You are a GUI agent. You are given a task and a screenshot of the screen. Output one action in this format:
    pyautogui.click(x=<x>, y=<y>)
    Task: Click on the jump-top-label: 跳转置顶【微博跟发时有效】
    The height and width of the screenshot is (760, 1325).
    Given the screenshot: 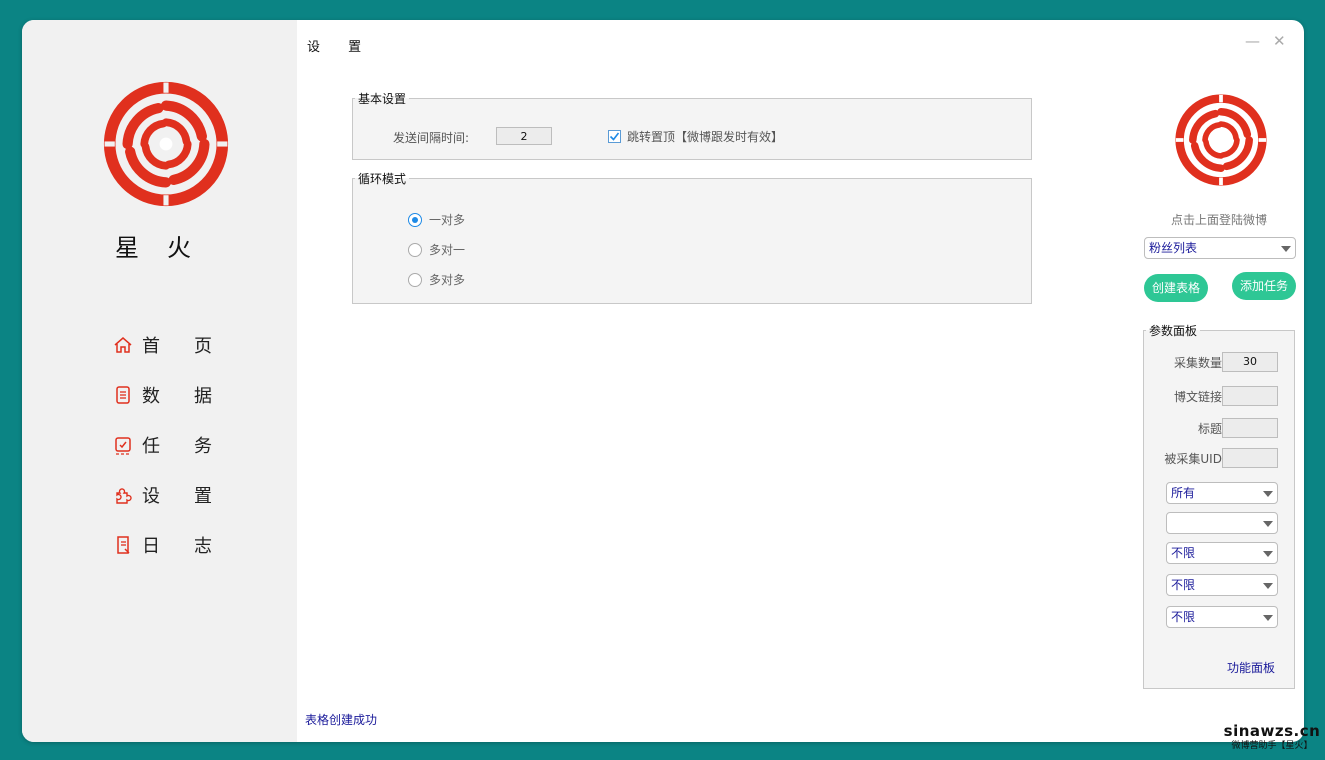 What is the action you would take?
    pyautogui.click(x=705, y=137)
    